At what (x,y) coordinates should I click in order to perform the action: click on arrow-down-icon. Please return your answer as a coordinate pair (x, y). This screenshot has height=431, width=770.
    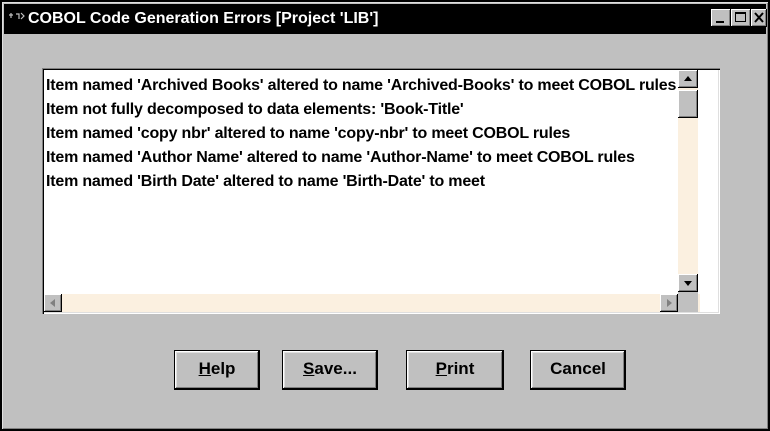
    Looking at the image, I should click on (688, 283).